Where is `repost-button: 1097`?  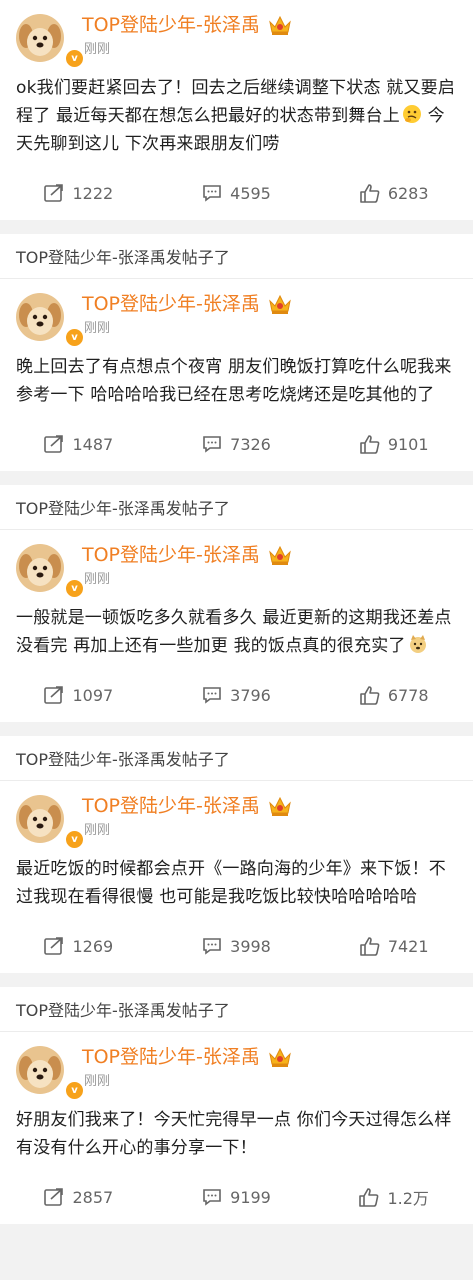 repost-button: 1097 is located at coordinates (79, 695).